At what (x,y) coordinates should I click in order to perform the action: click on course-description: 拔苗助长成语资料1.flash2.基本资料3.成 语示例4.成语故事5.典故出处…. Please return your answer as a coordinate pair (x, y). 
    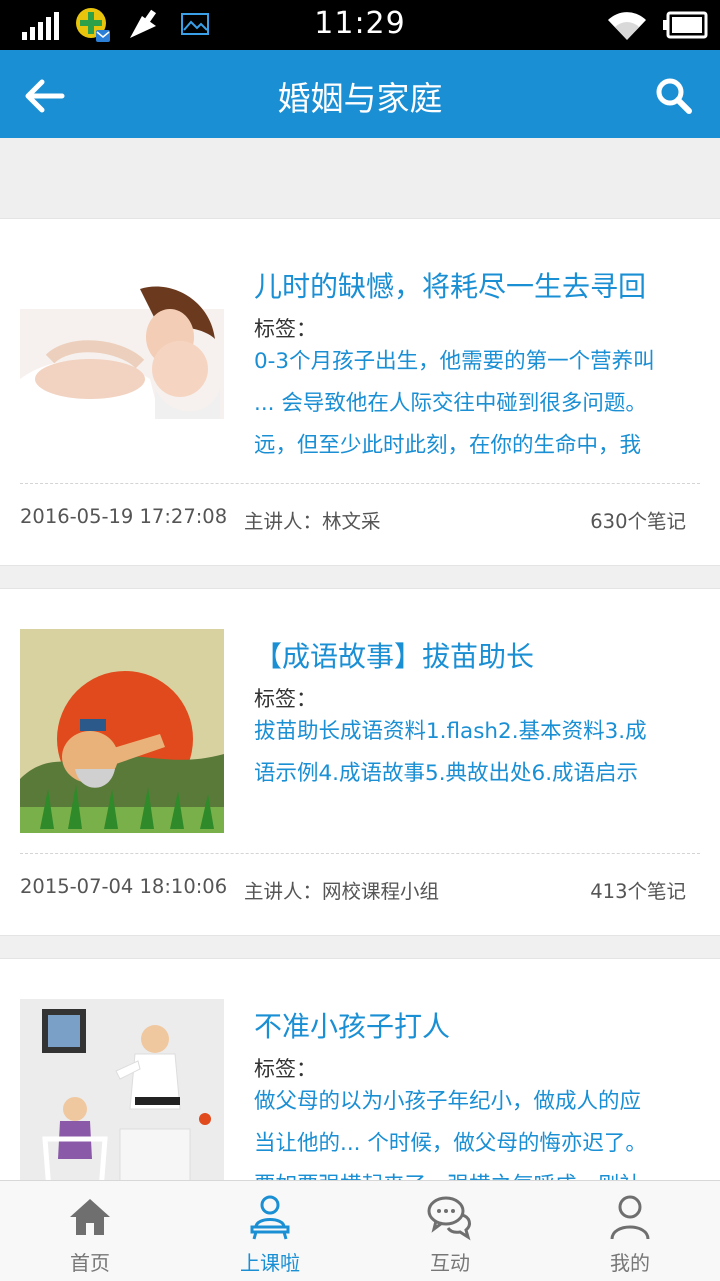
    Looking at the image, I should click on (477, 753).